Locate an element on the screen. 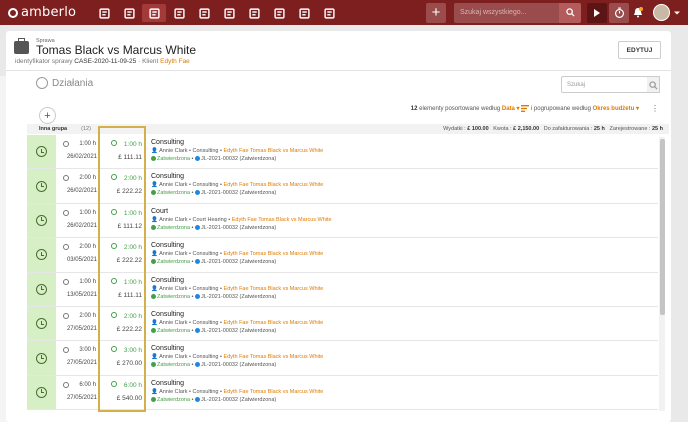 The image size is (688, 422). hours-column: 2:00 h 03/05/2021 is located at coordinates (77, 254).